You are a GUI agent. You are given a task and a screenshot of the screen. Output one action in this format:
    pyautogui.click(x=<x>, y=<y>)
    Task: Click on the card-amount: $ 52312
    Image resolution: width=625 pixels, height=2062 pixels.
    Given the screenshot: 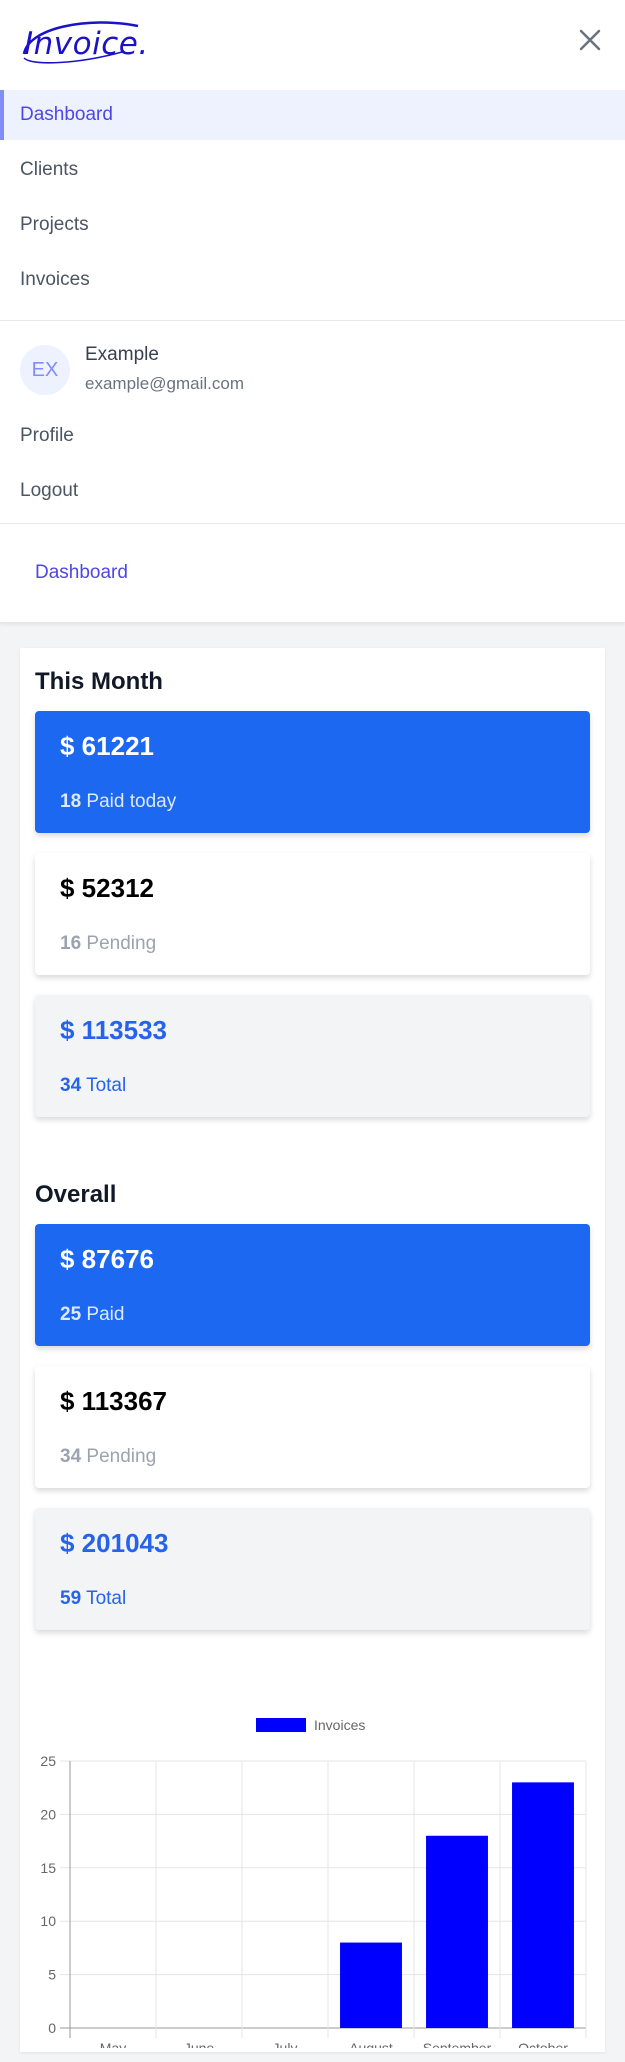 What is the action you would take?
    pyautogui.click(x=107, y=888)
    